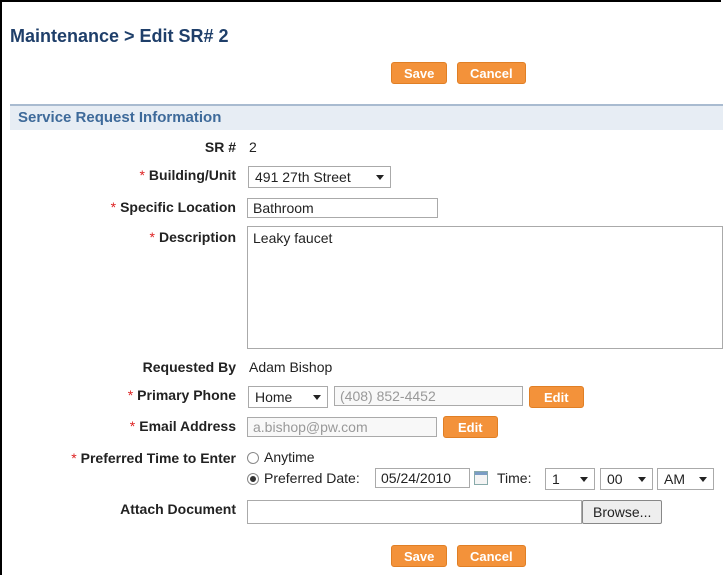  Describe the element at coordinates (422, 478) in the screenshot. I see `preferred-date-input: 05/24/2010` at that location.